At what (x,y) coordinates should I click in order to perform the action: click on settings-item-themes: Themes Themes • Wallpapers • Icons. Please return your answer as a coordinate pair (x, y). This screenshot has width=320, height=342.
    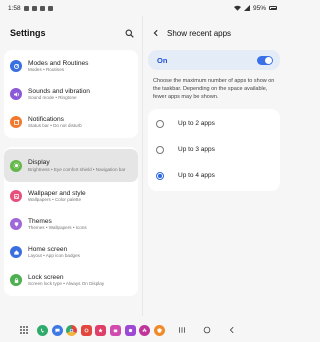
    Looking at the image, I should click on (71, 224).